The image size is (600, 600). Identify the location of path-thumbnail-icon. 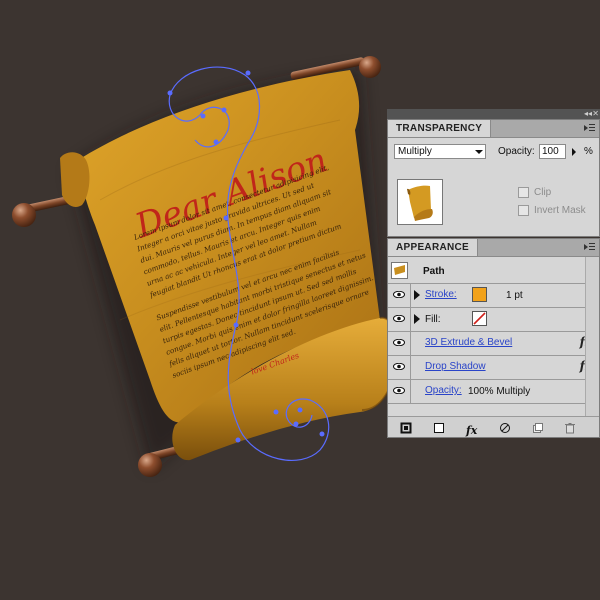
(399, 270).